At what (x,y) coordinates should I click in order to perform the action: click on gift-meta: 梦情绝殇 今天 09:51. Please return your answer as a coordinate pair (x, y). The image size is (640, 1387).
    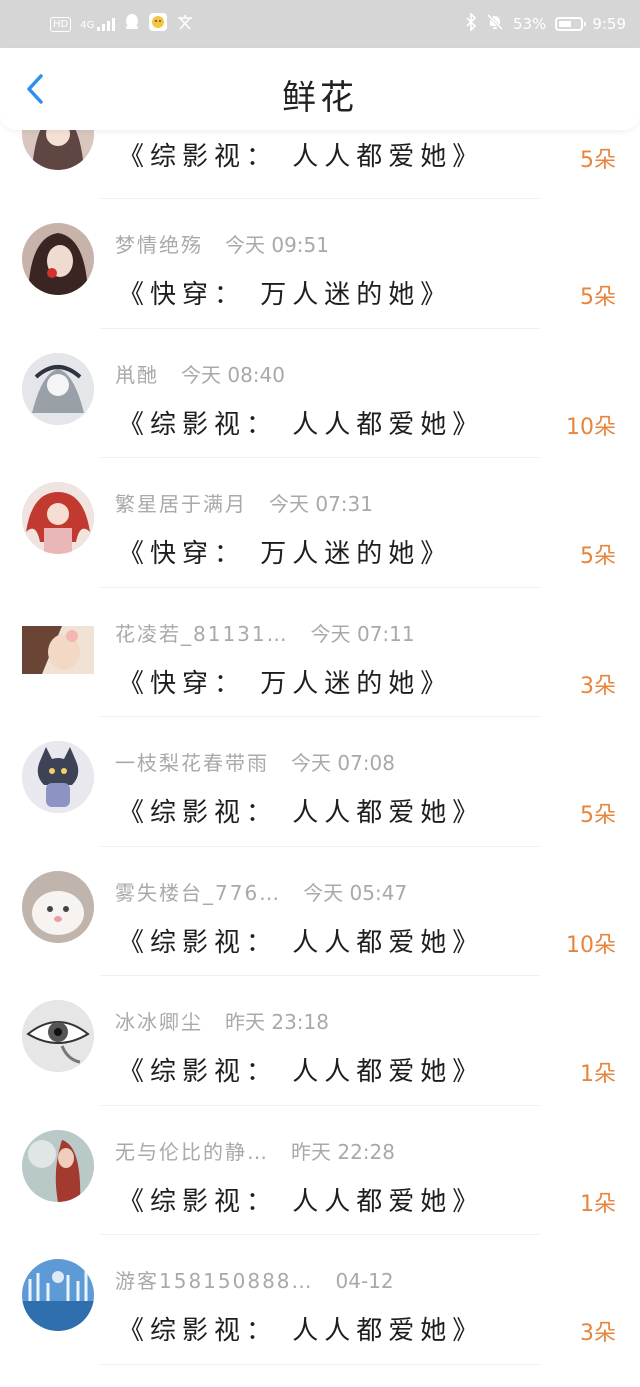
    Looking at the image, I should click on (222, 243).